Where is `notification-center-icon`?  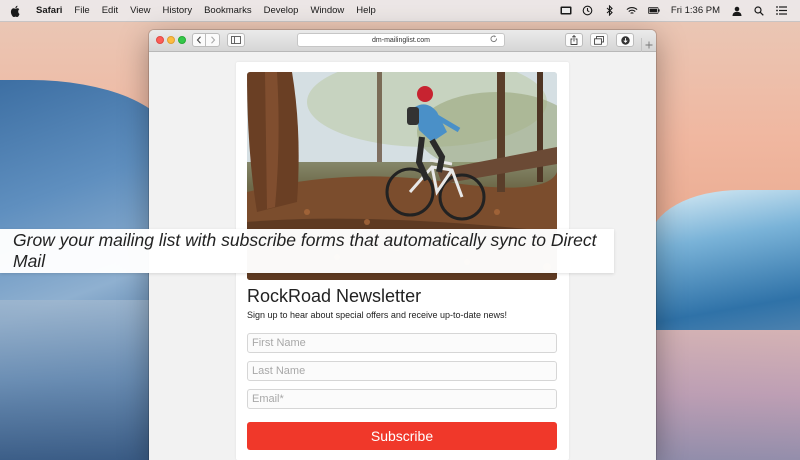
notification-center-icon is located at coordinates (781, 11).